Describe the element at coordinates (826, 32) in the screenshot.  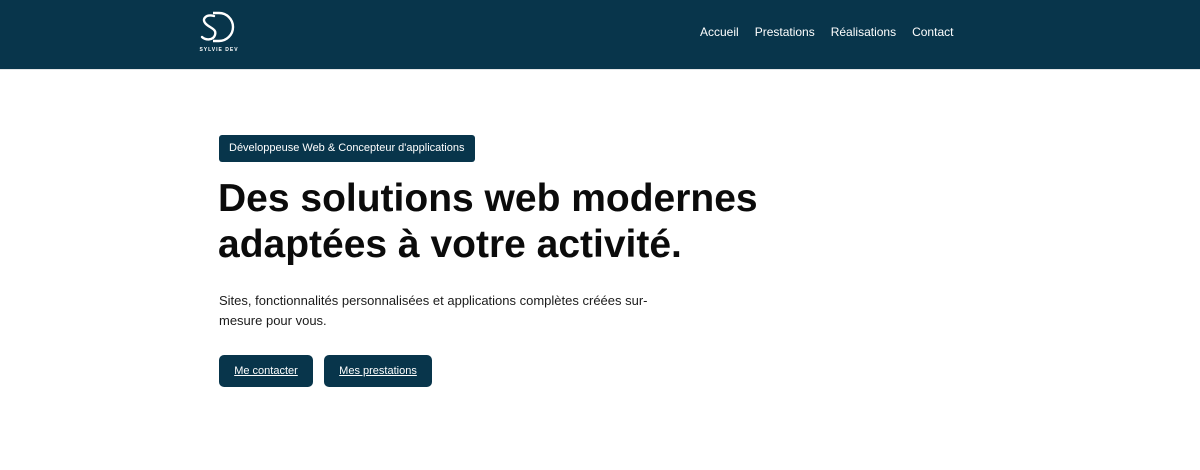
I see `main-nav: Accueil Prestations Réalisations Contact` at that location.